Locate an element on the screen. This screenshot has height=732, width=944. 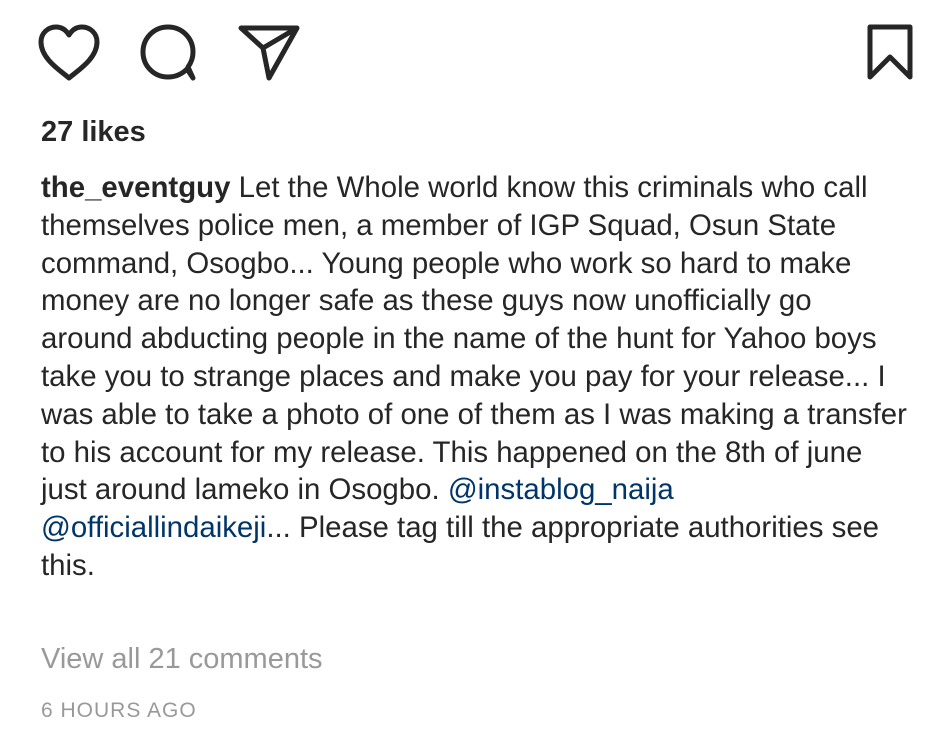
view-all-comments-link: View all 21 comments is located at coordinates (182, 659).